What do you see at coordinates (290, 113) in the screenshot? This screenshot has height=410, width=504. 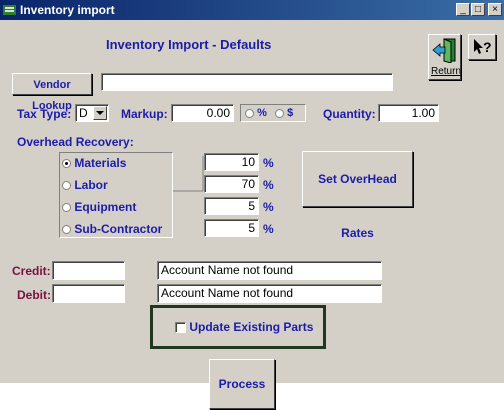 I see `dollar-label: $` at bounding box center [290, 113].